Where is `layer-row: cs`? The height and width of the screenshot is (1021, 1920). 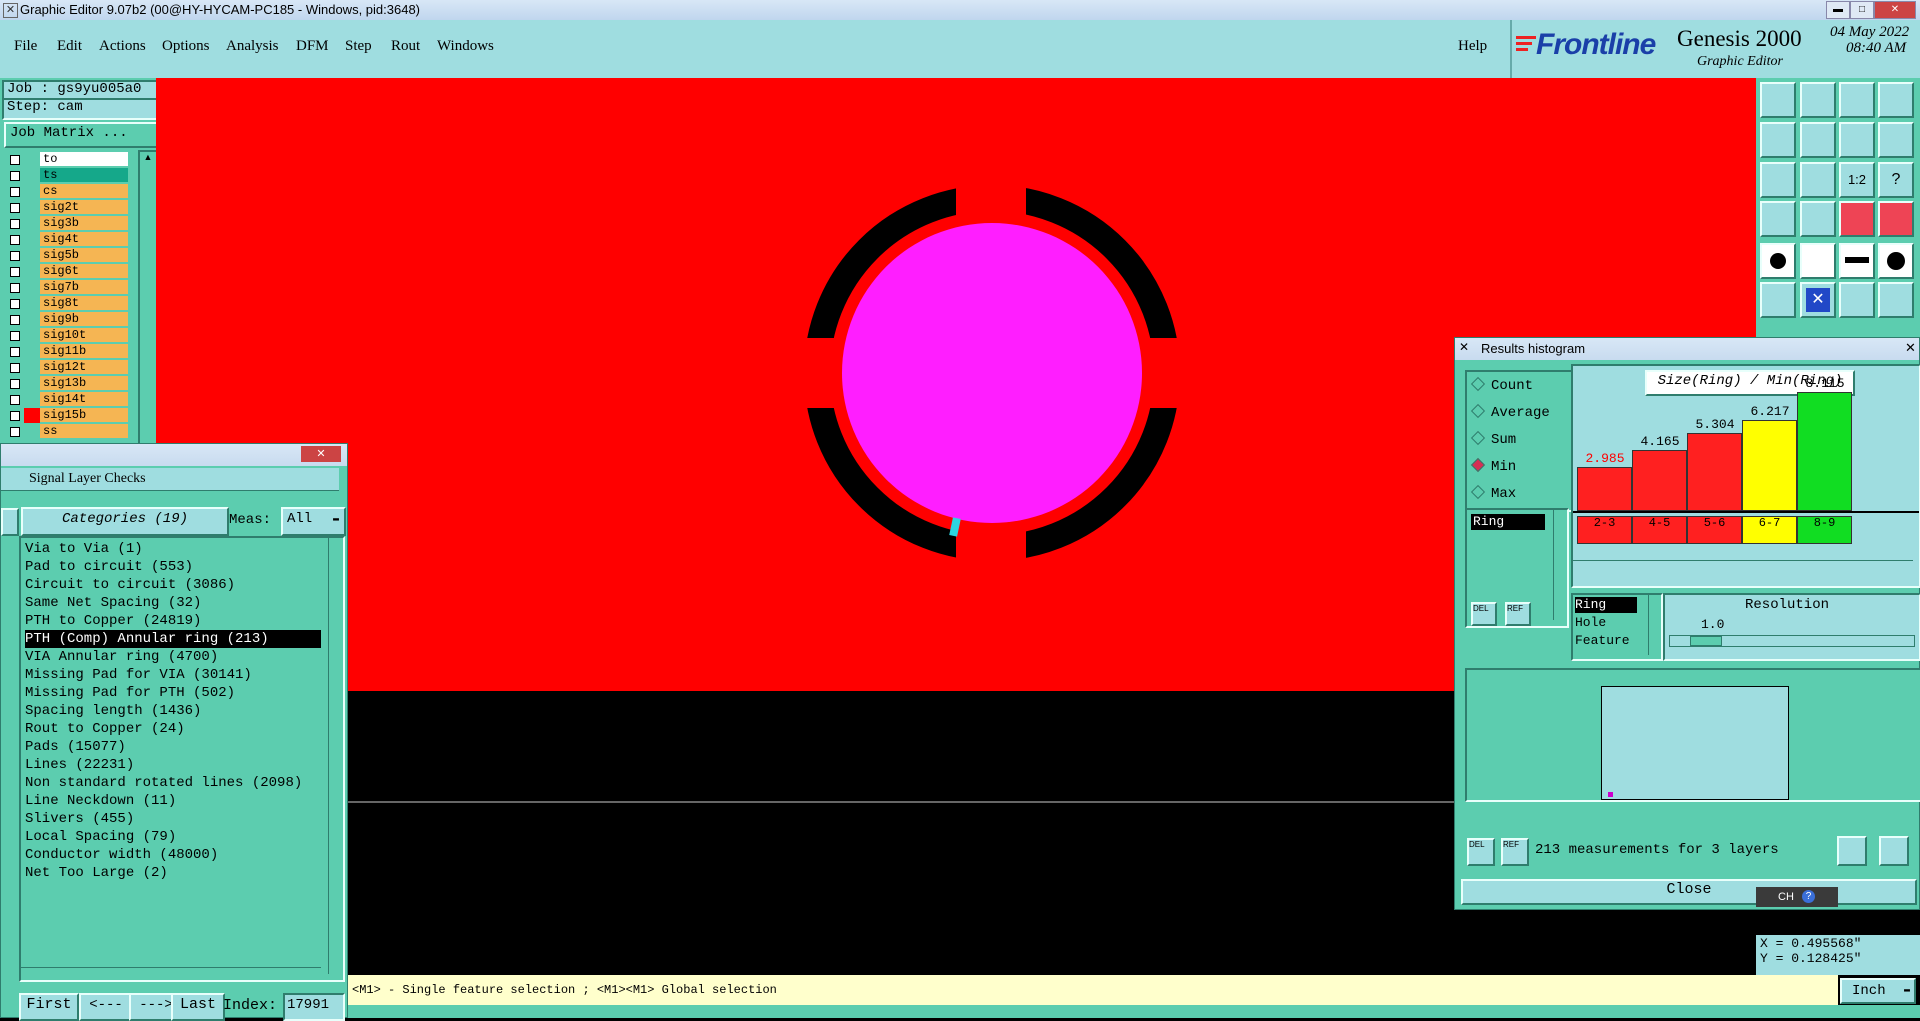
layer-row: cs is located at coordinates (67, 191).